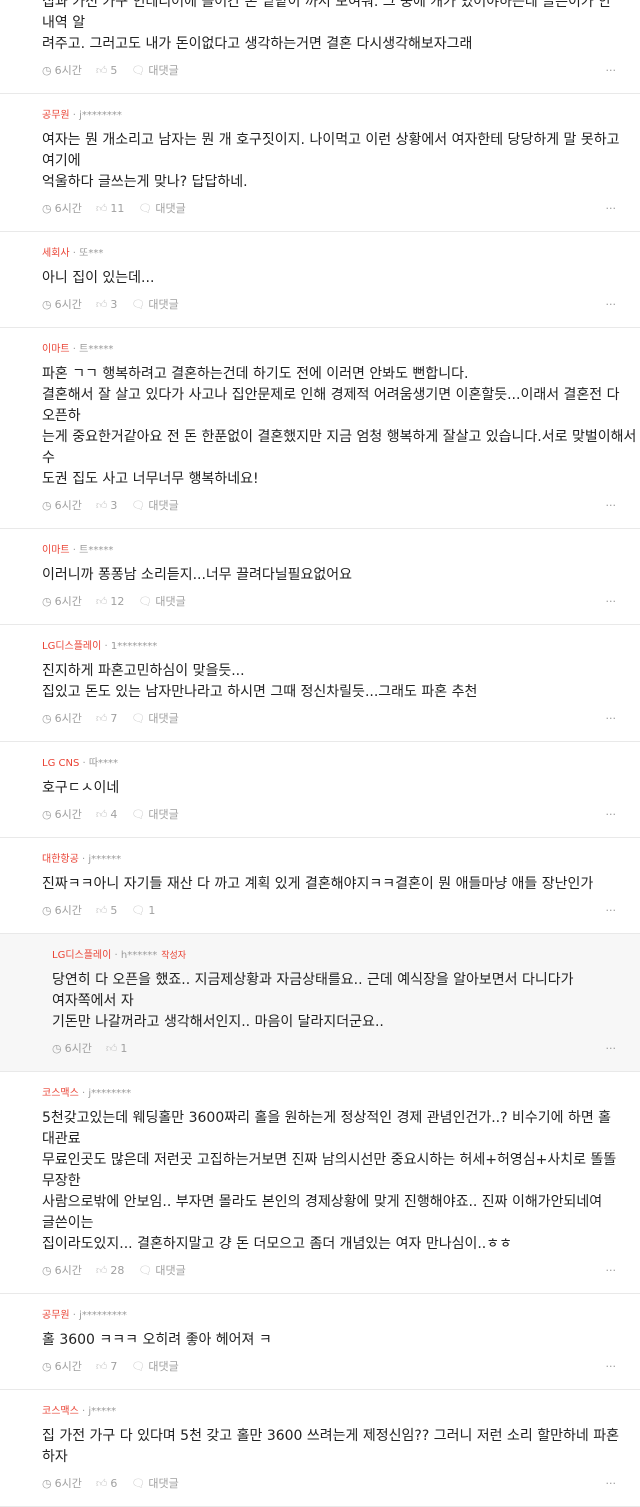 Image resolution: width=640 pixels, height=1507 pixels. Describe the element at coordinates (117, 1049) in the screenshot. I see `like-button: 👍︎ 1` at that location.